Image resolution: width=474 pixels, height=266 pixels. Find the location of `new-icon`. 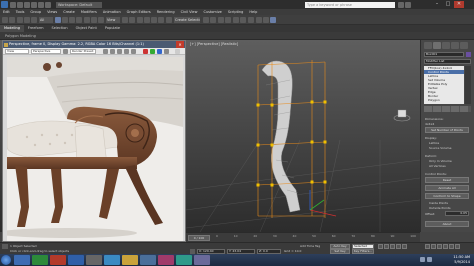

new-icon is located at coordinates (13, 4).